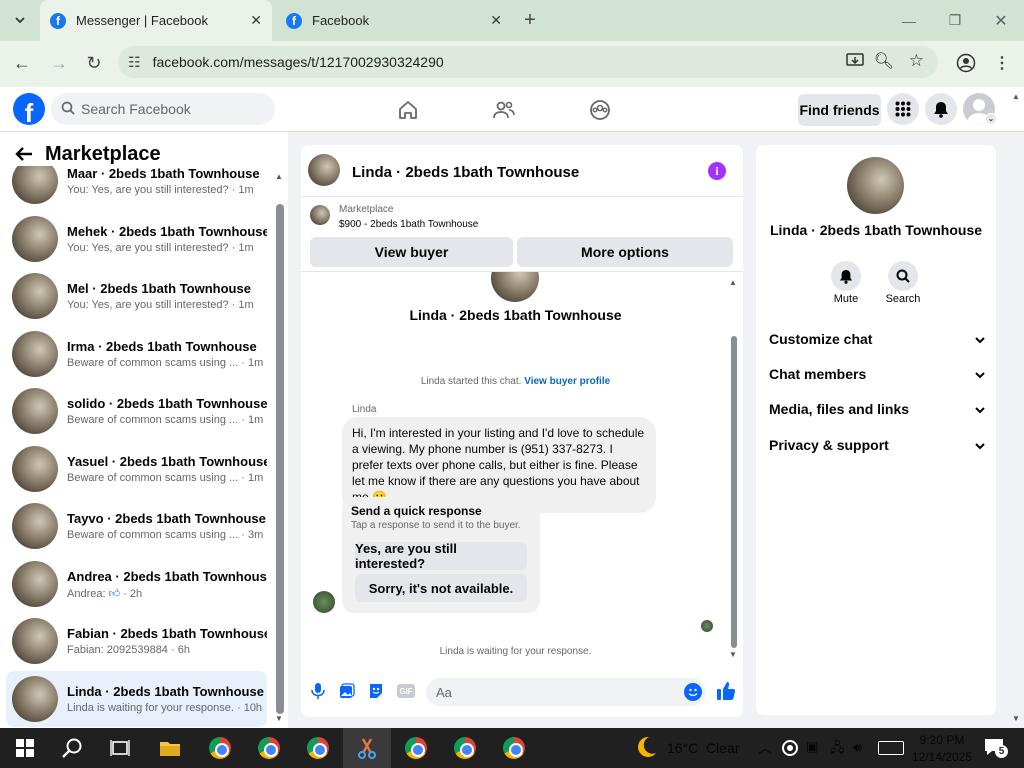 This screenshot has height=768, width=1024. I want to click on section-label: Privacy & support, so click(829, 445).